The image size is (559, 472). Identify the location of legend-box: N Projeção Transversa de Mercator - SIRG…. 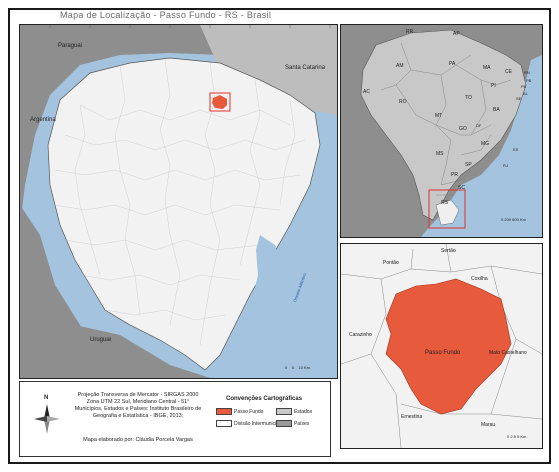
(175, 419).